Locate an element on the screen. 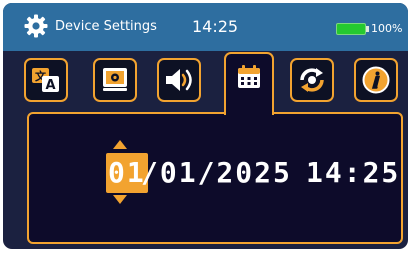 The width and height of the screenshot is (412, 254). status-clock: 14:25 is located at coordinates (215, 26).